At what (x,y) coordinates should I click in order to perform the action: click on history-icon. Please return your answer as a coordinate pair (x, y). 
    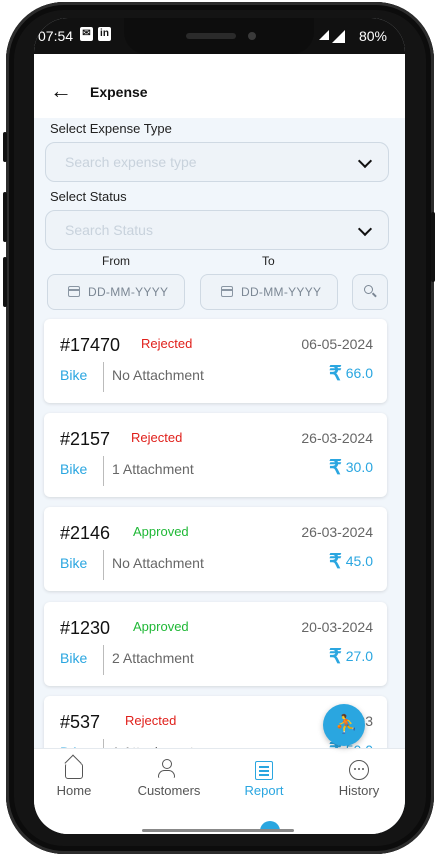
    Looking at the image, I should click on (359, 770).